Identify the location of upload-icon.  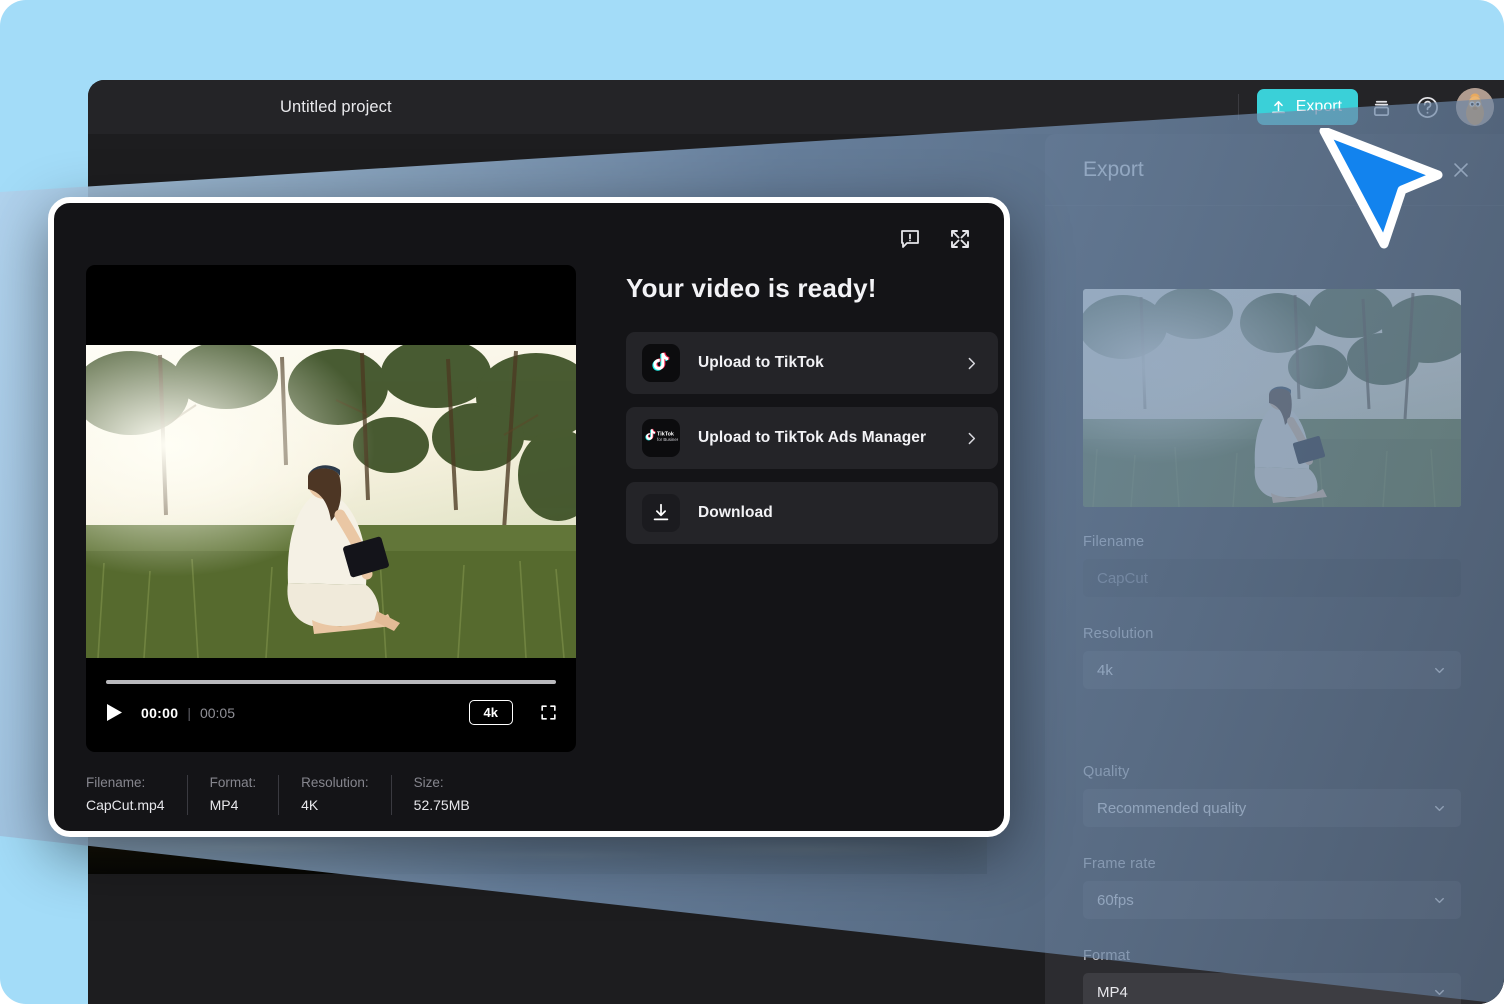
(1278, 107).